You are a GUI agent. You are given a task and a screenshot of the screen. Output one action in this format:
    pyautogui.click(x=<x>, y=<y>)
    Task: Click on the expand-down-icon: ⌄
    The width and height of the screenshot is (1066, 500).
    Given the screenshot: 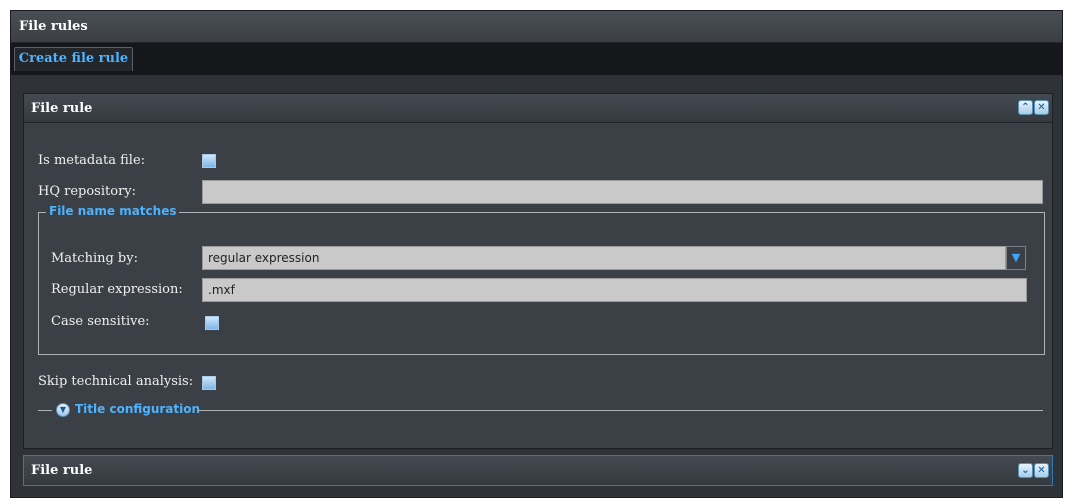 What is the action you would take?
    pyautogui.click(x=1025, y=470)
    